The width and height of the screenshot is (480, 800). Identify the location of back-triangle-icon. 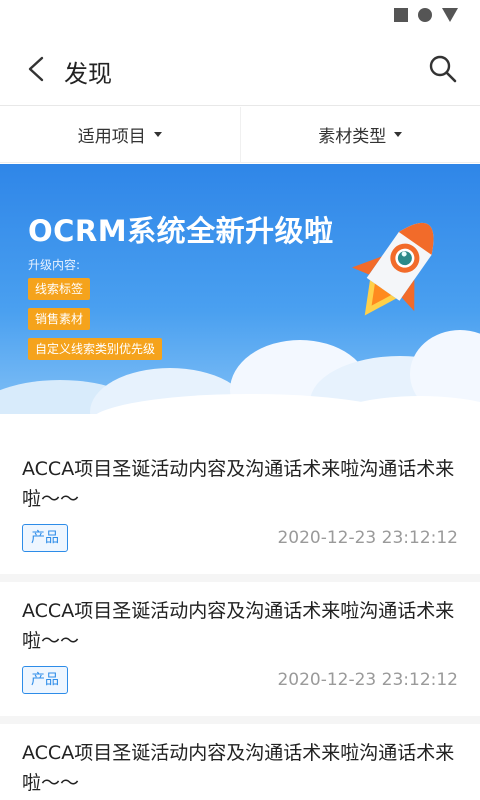
(450, 15).